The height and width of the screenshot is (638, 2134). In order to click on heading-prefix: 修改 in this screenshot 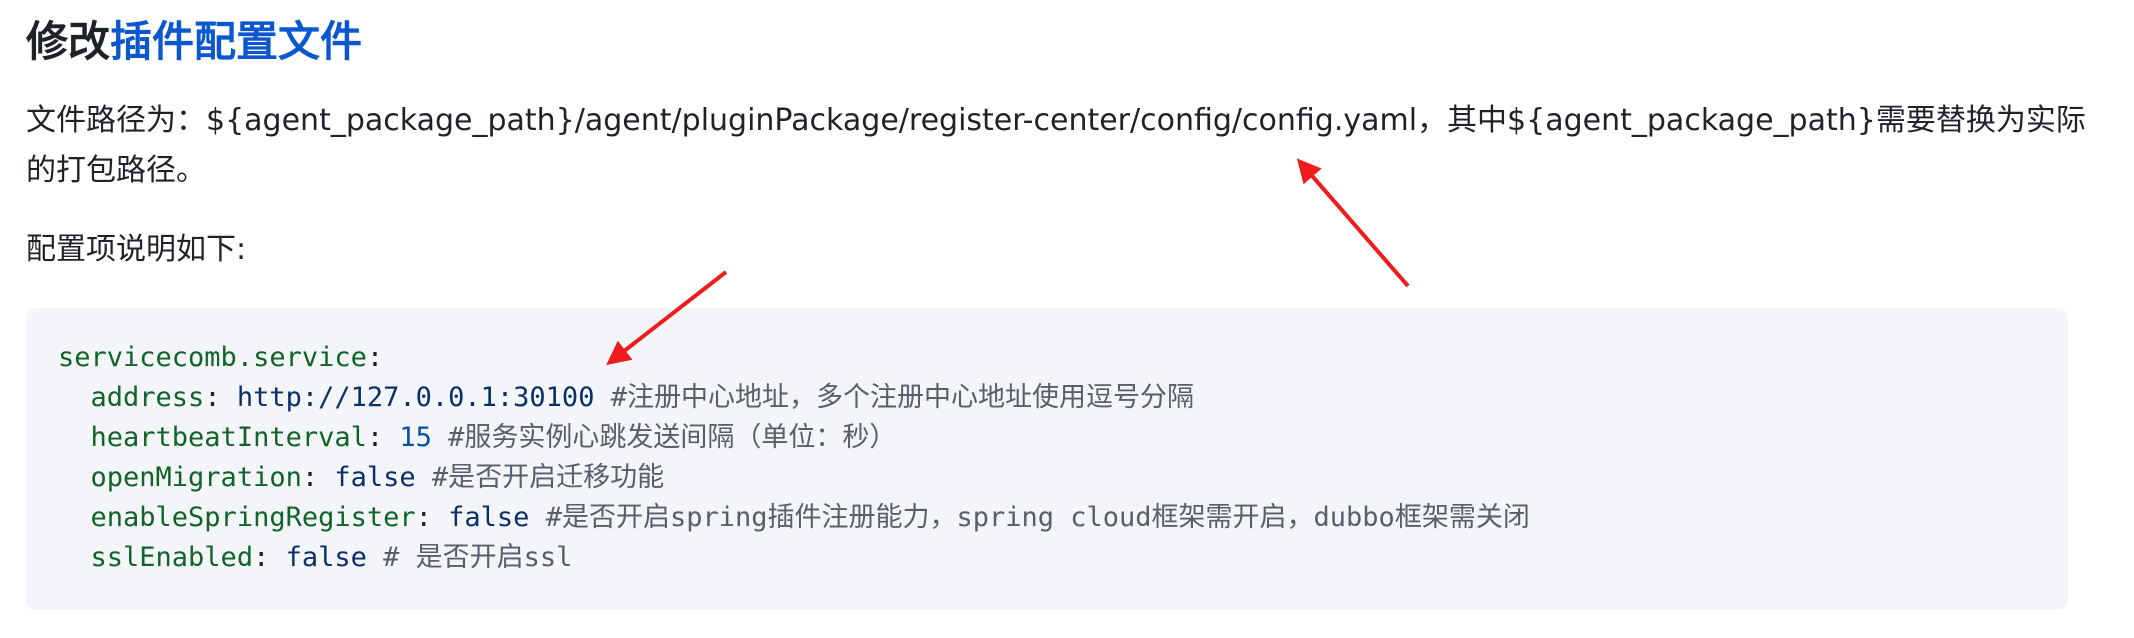, I will do `click(68, 41)`.